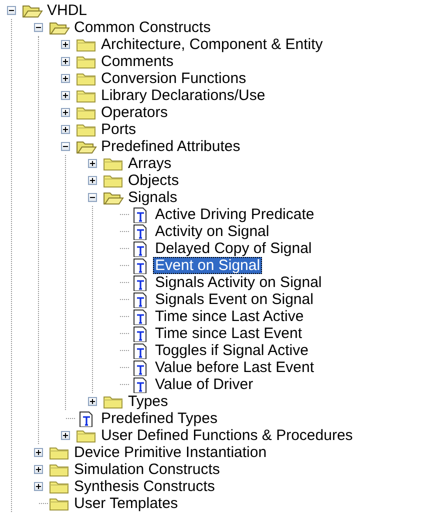  What do you see at coordinates (238, 282) in the screenshot?
I see `tree-item: Signals Activity on Signal` at bounding box center [238, 282].